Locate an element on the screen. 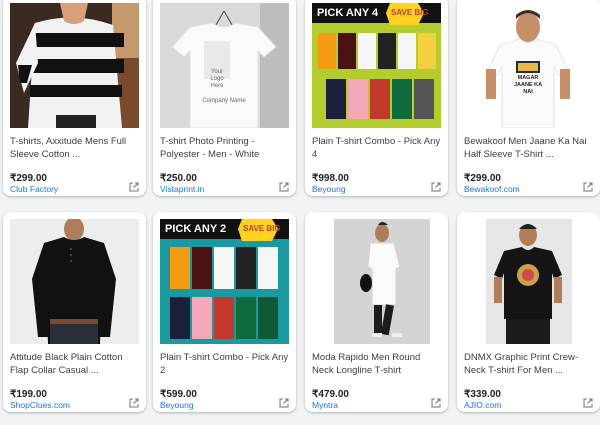 Image resolution: width=600 pixels, height=425 pixels. product-title: Plain T-shirt Combo - Pick Any 4 is located at coordinates (377, 148).